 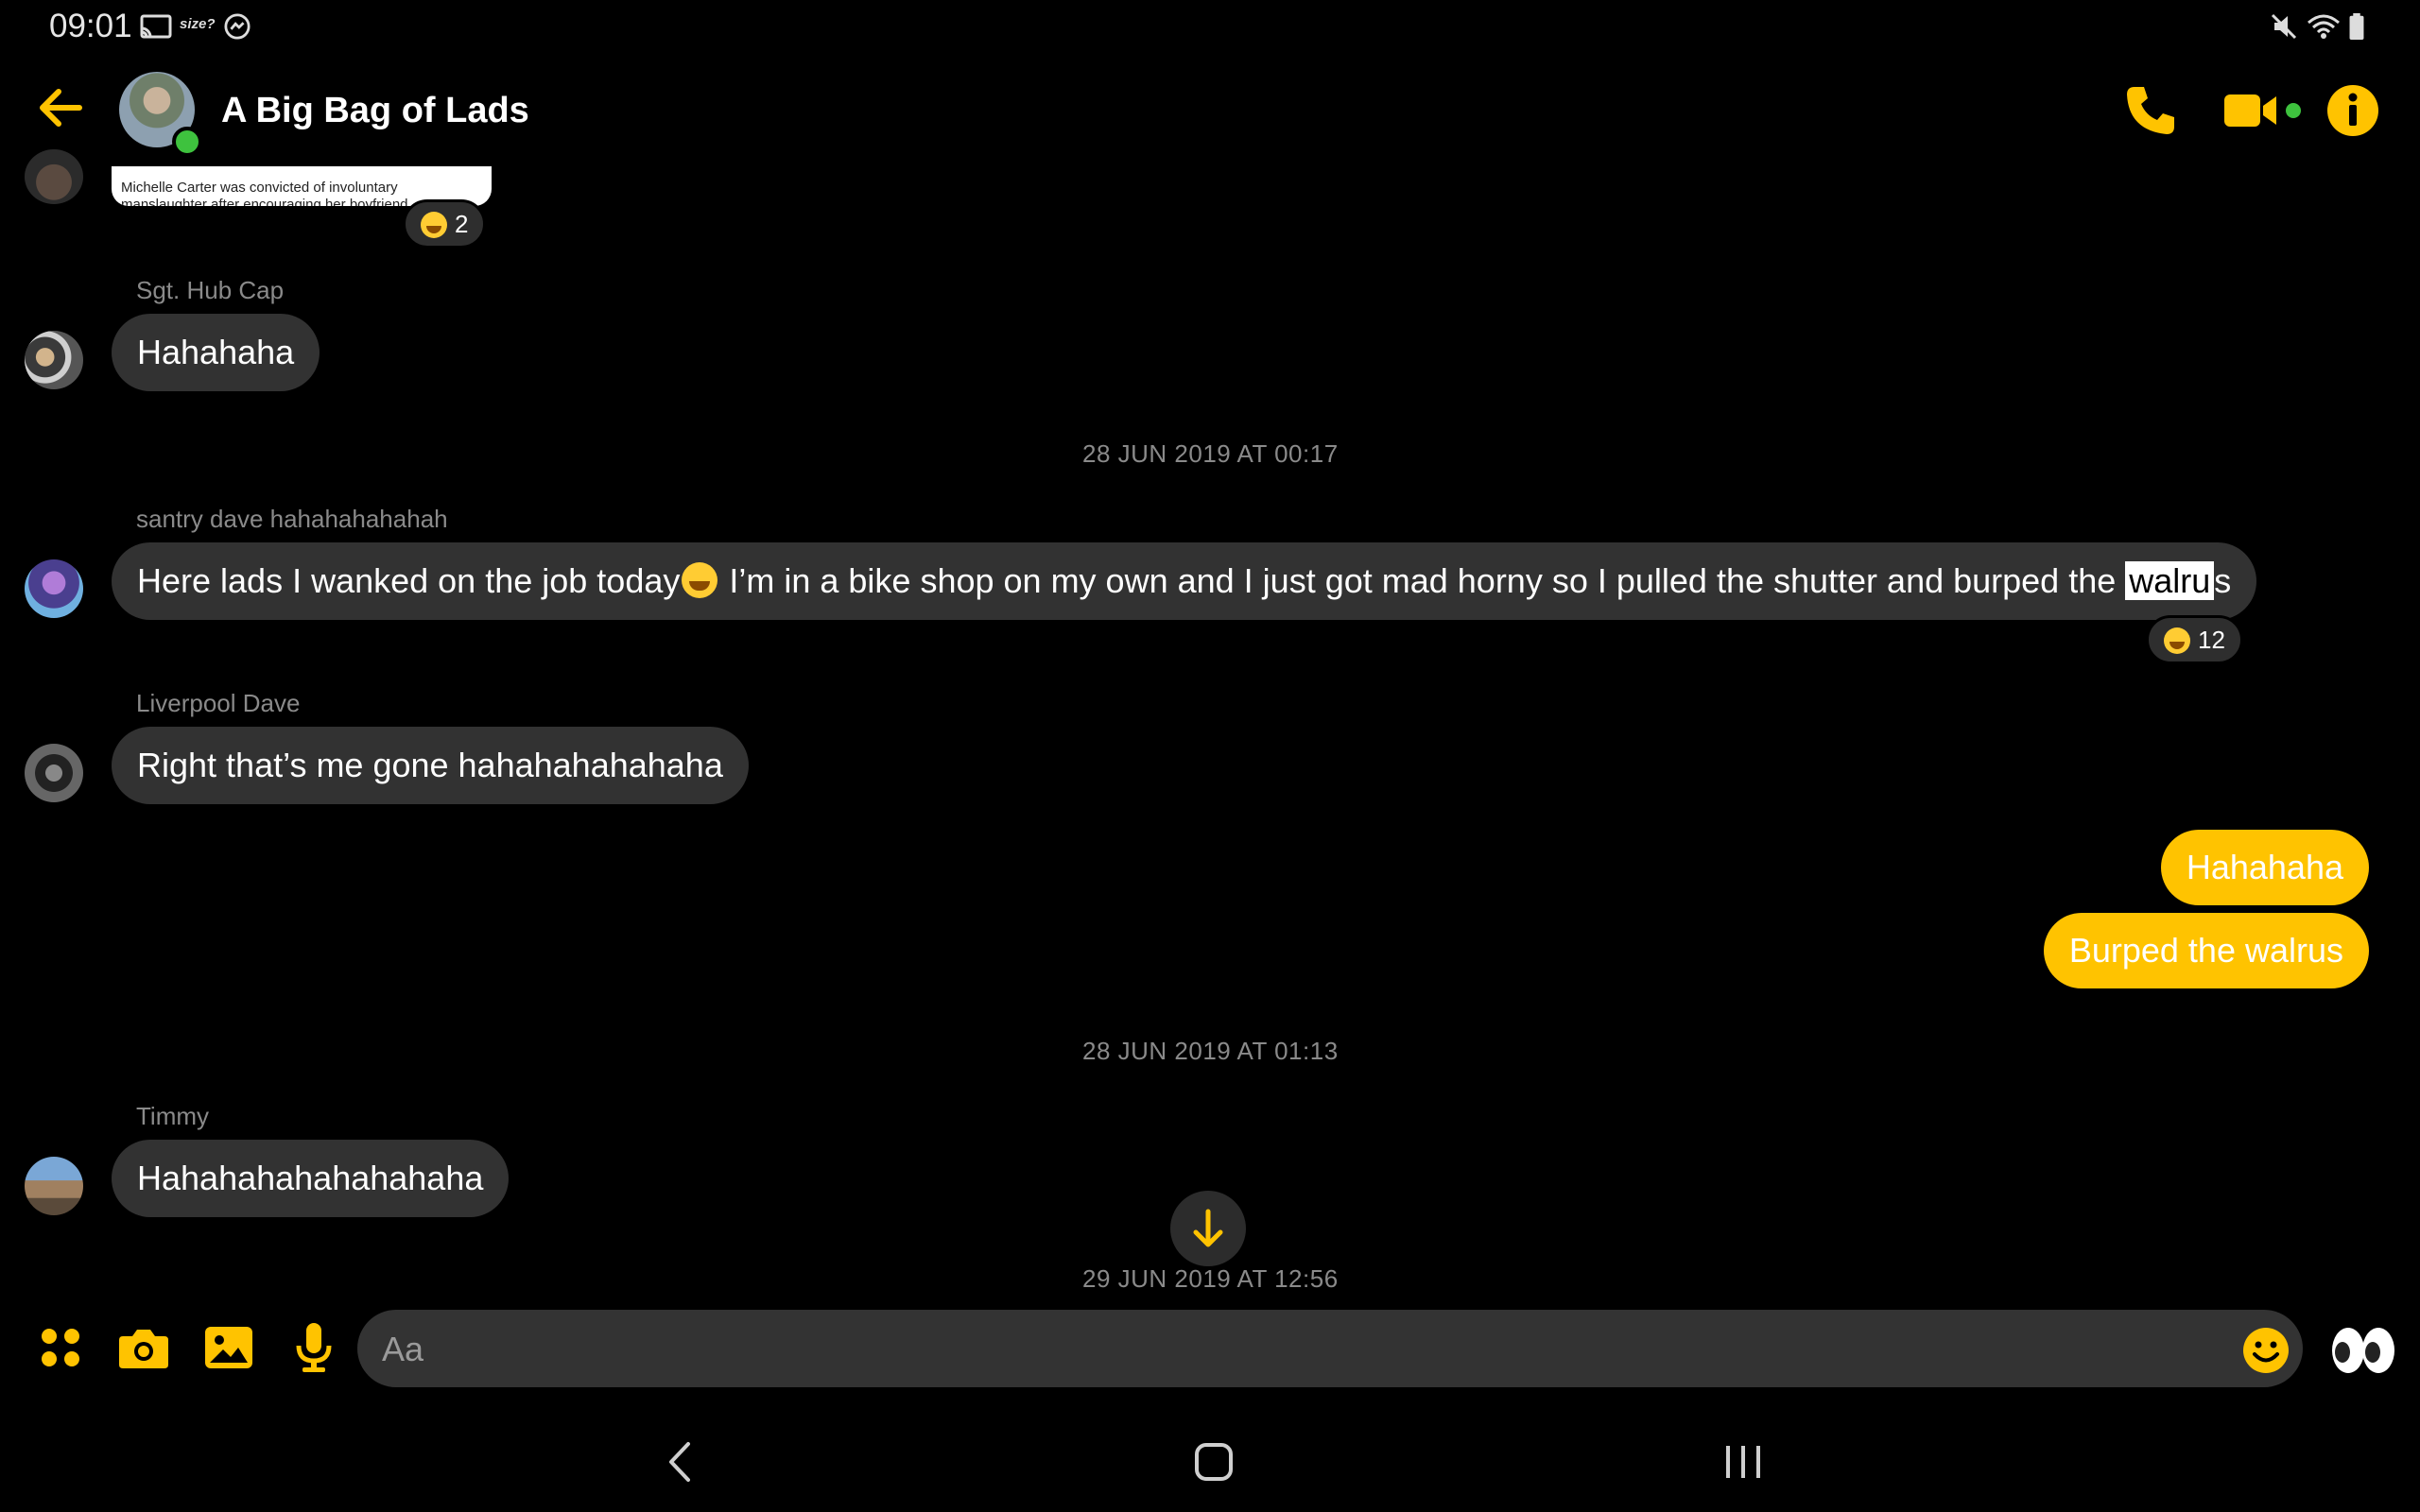 What do you see at coordinates (430, 765) in the screenshot?
I see `message-bubble: Right that’s me gone hahahahahahaha` at bounding box center [430, 765].